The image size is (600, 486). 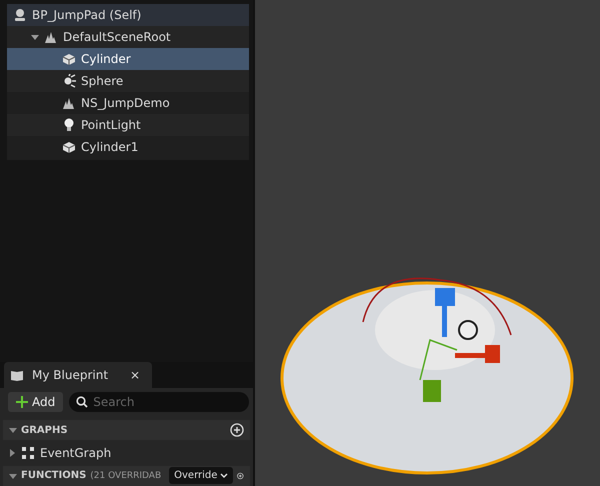 I want to click on tree-item-label: Sphere, so click(x=102, y=81).